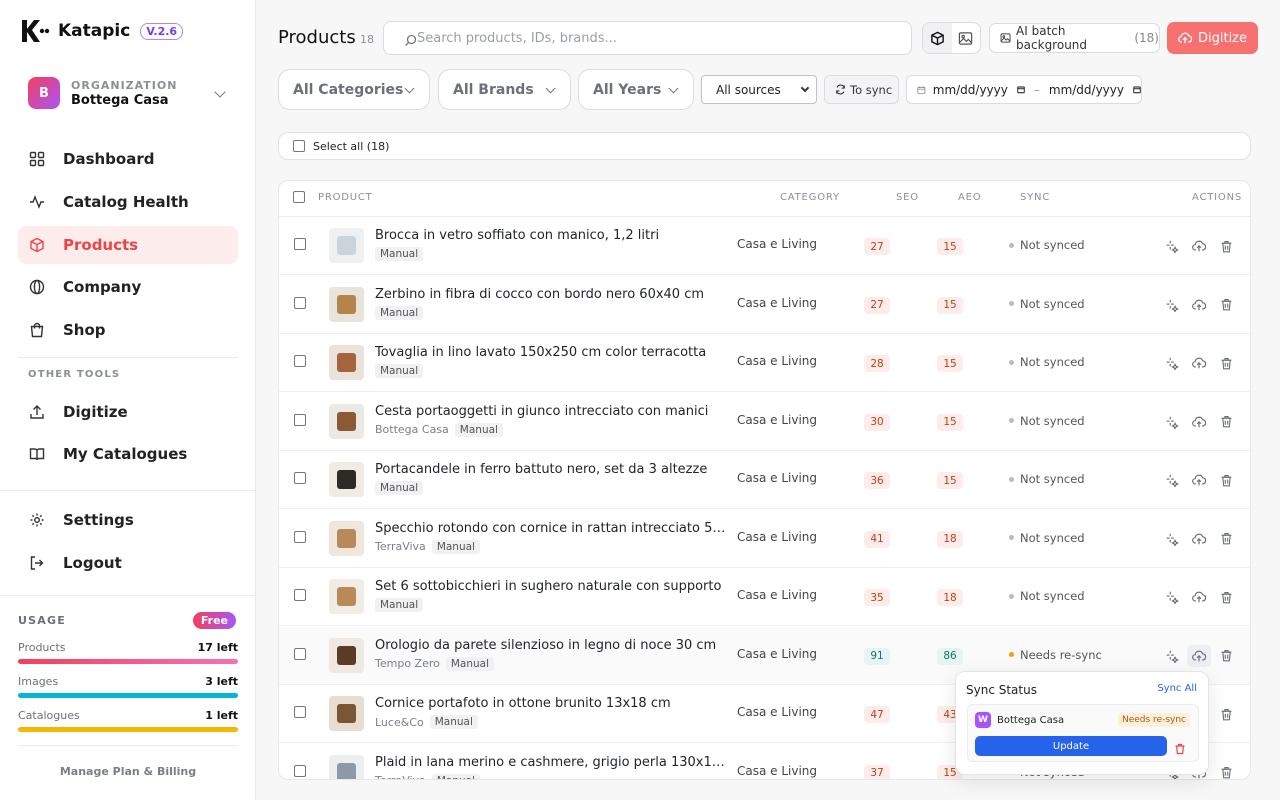  I want to click on nav-shop: Shop, so click(128, 330).